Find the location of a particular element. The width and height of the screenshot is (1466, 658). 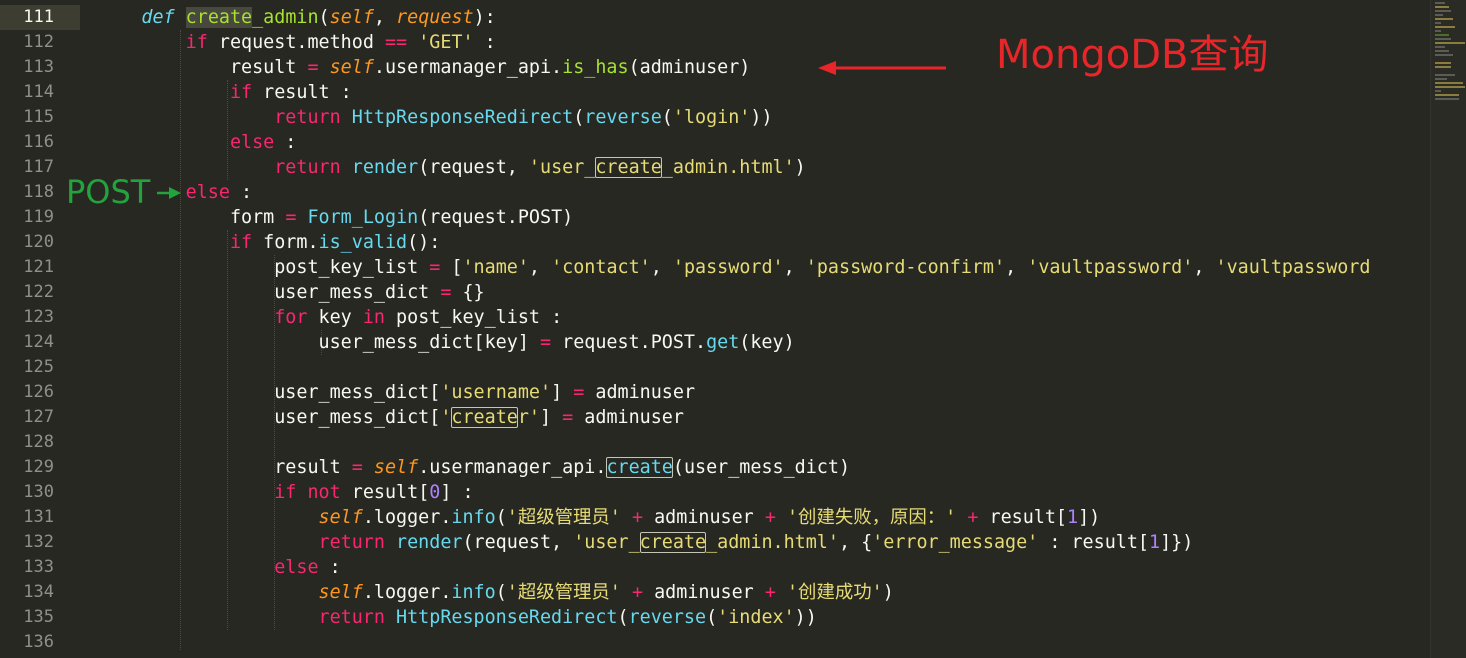

line-number: 128 is located at coordinates (38, 442).